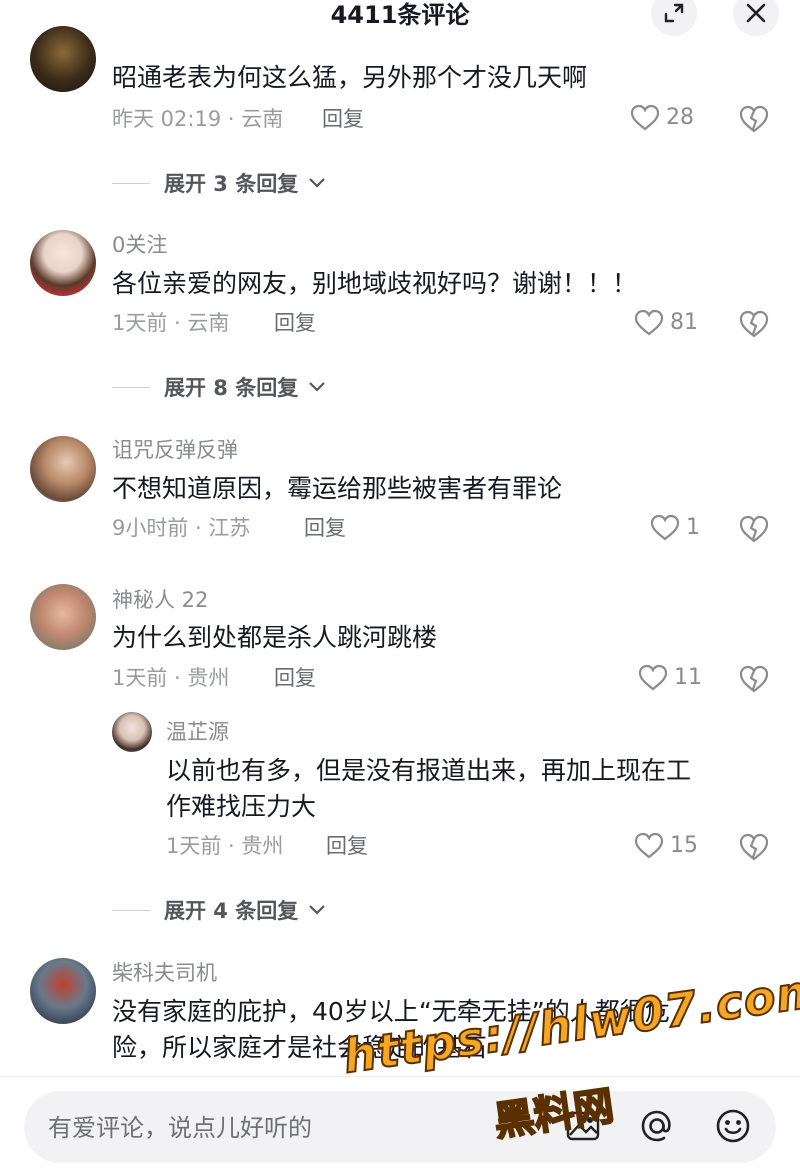 Image resolution: width=800 pixels, height=1171 pixels. I want to click on like-button: 28, so click(662, 118).